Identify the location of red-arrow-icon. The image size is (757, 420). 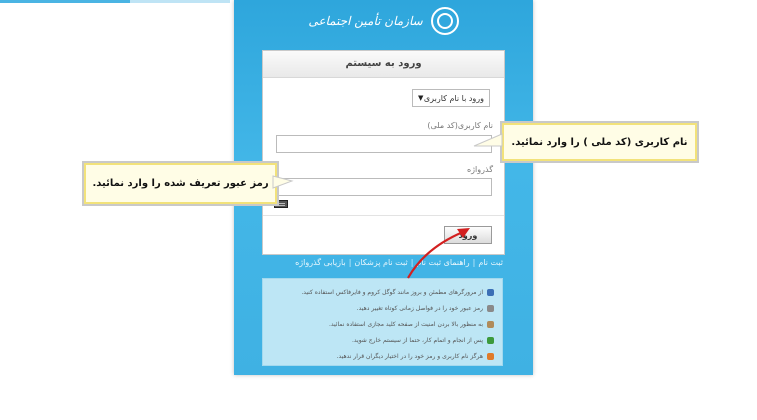
(435, 254).